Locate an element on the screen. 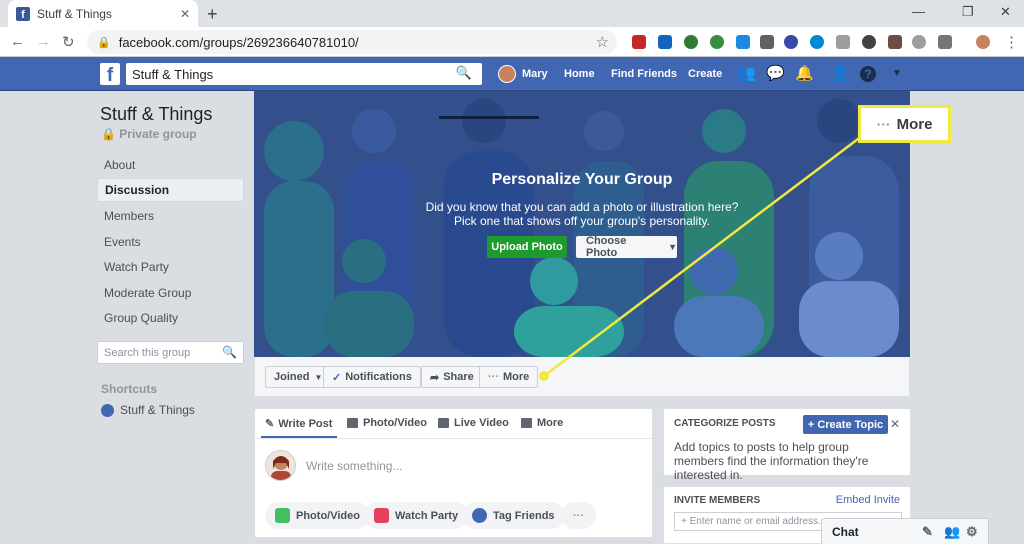  close-icon: ✕ is located at coordinates (895, 424).